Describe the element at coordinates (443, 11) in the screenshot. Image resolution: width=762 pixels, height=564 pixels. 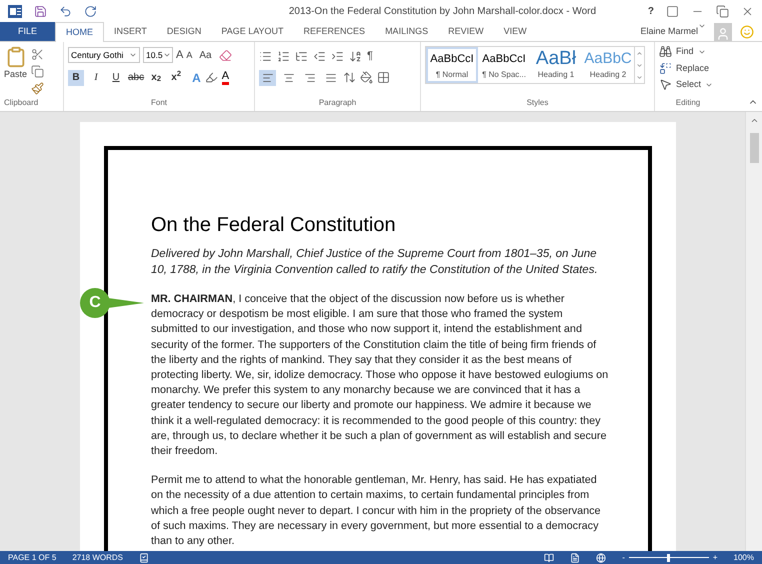
I see `window-title: 2013-On the Federal Constitution by John Marshall-color.docx - Word` at that location.